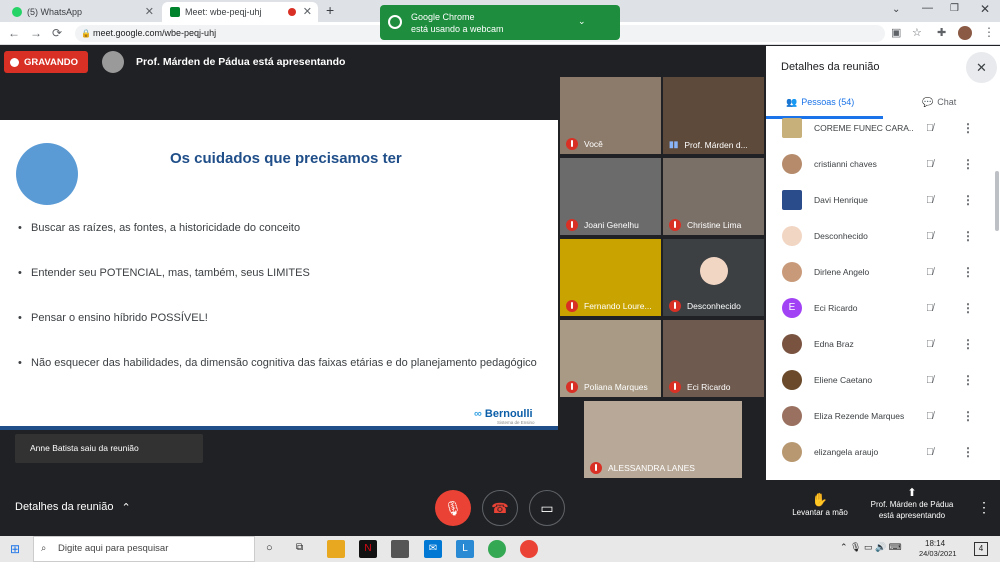  Describe the element at coordinates (457, 29) in the screenshot. I see `notification-text: está usando a webcam` at that location.